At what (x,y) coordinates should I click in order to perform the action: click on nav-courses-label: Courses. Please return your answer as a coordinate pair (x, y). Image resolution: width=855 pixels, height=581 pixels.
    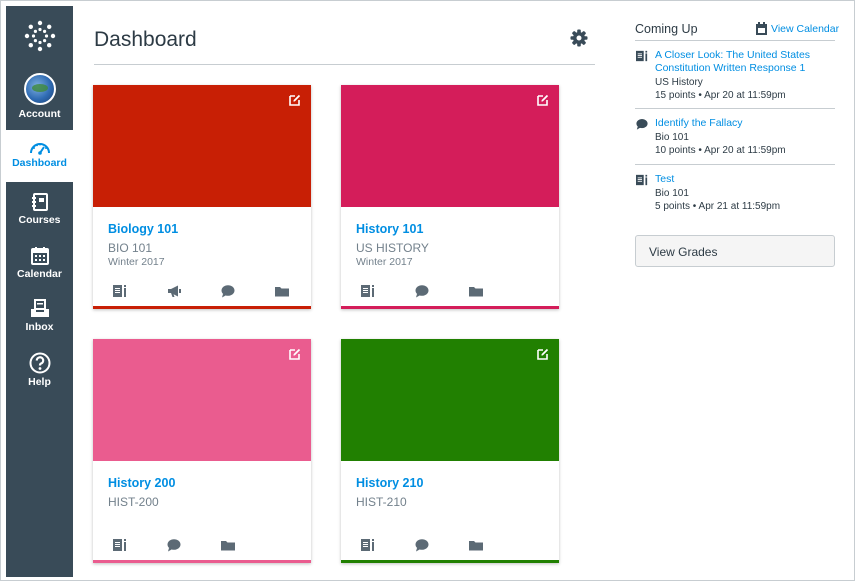
    Looking at the image, I should click on (39, 220).